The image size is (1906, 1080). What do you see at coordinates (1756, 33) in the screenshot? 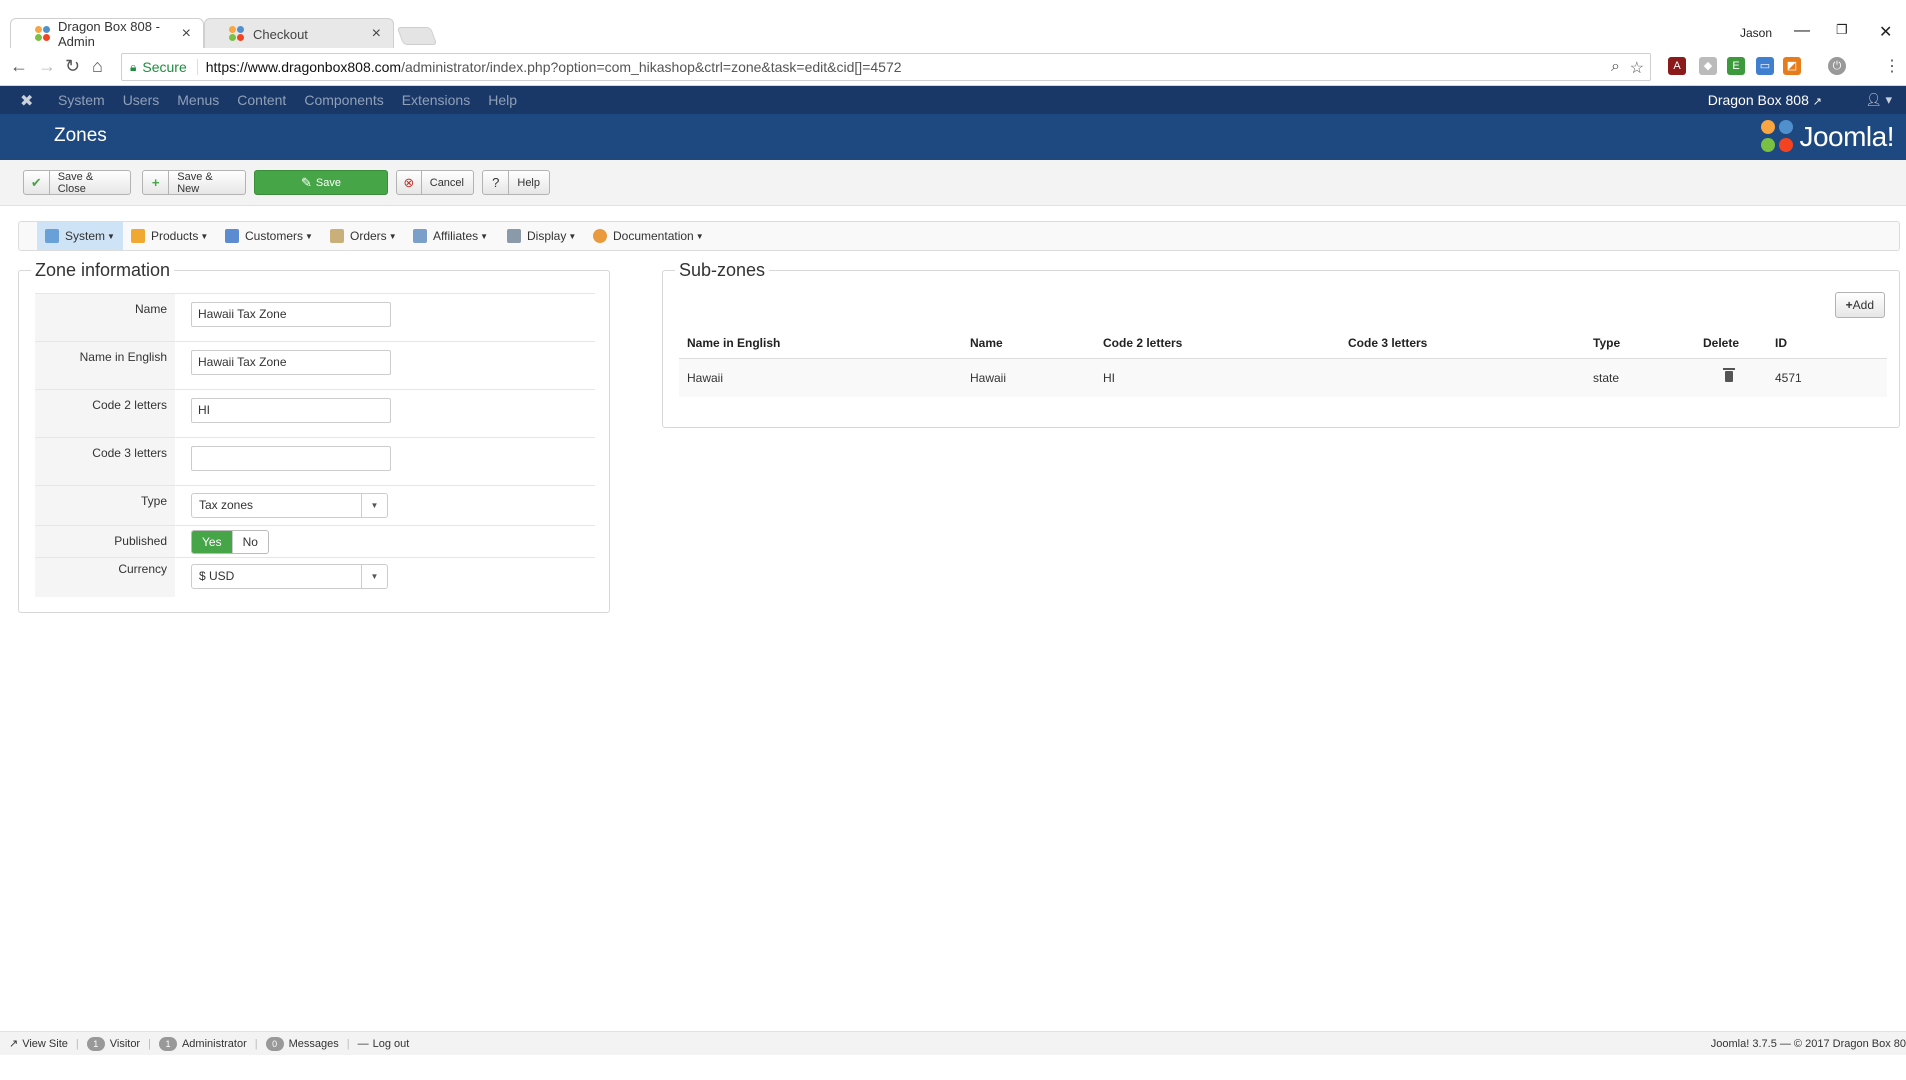
I see `window-user-name: Jason` at bounding box center [1756, 33].